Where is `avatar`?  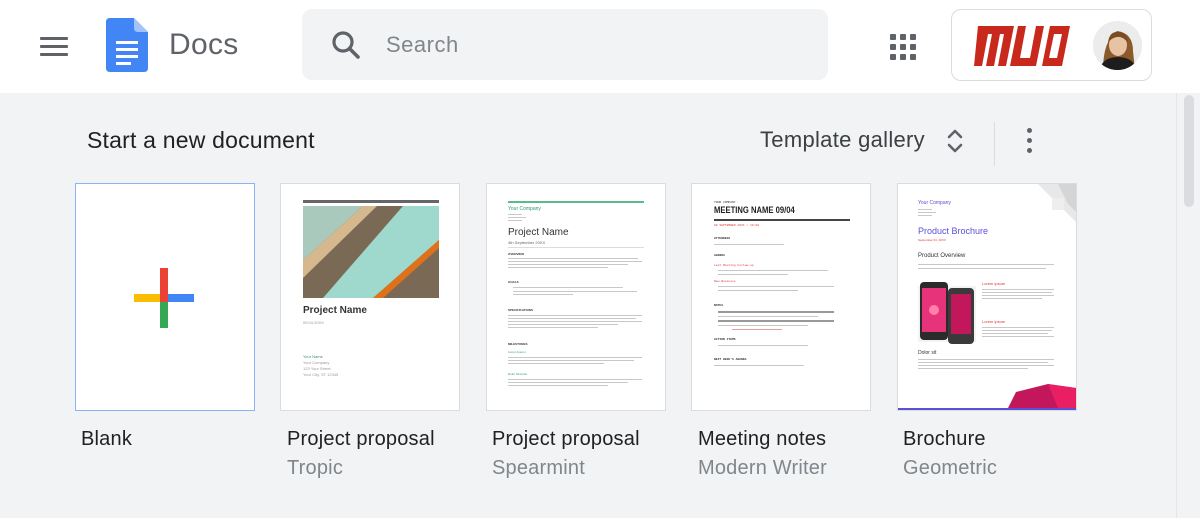 avatar is located at coordinates (1117, 45).